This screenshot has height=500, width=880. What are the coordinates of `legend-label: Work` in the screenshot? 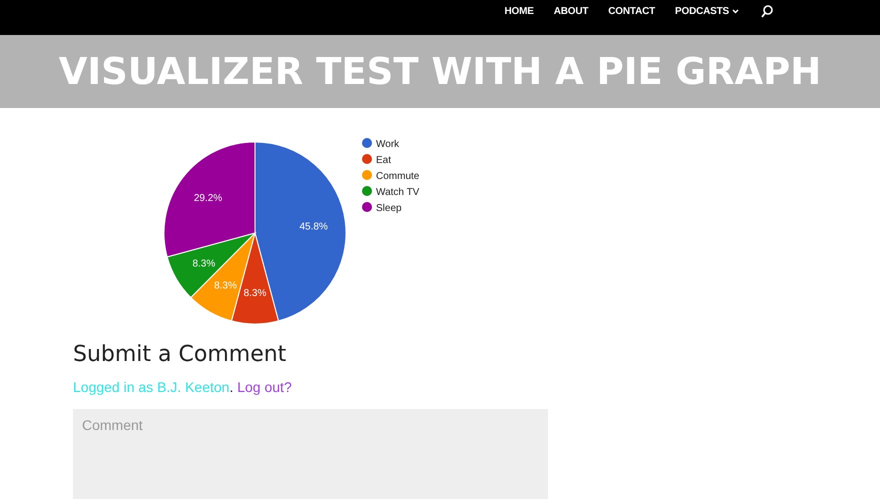 It's located at (388, 144).